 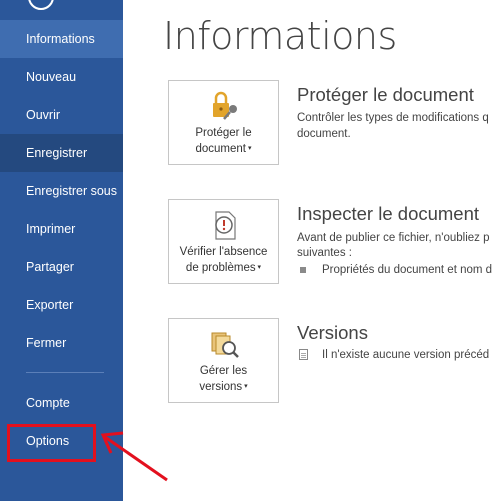 What do you see at coordinates (61, 403) in the screenshot?
I see `sidebar-item-compte: Compte` at bounding box center [61, 403].